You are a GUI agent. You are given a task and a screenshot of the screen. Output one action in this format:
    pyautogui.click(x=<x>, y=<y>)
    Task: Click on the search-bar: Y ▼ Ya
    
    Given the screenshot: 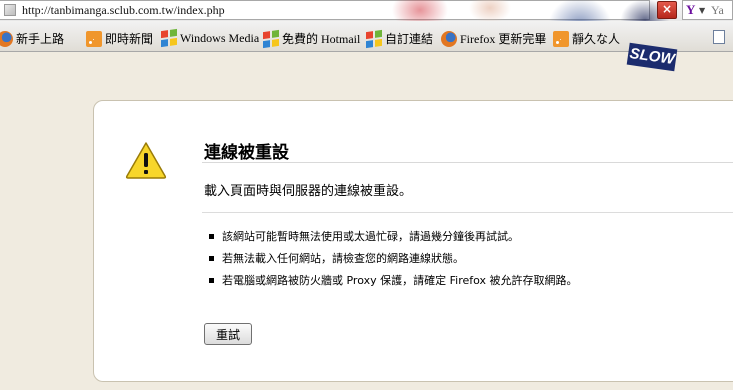 What is the action you would take?
    pyautogui.click(x=707, y=10)
    